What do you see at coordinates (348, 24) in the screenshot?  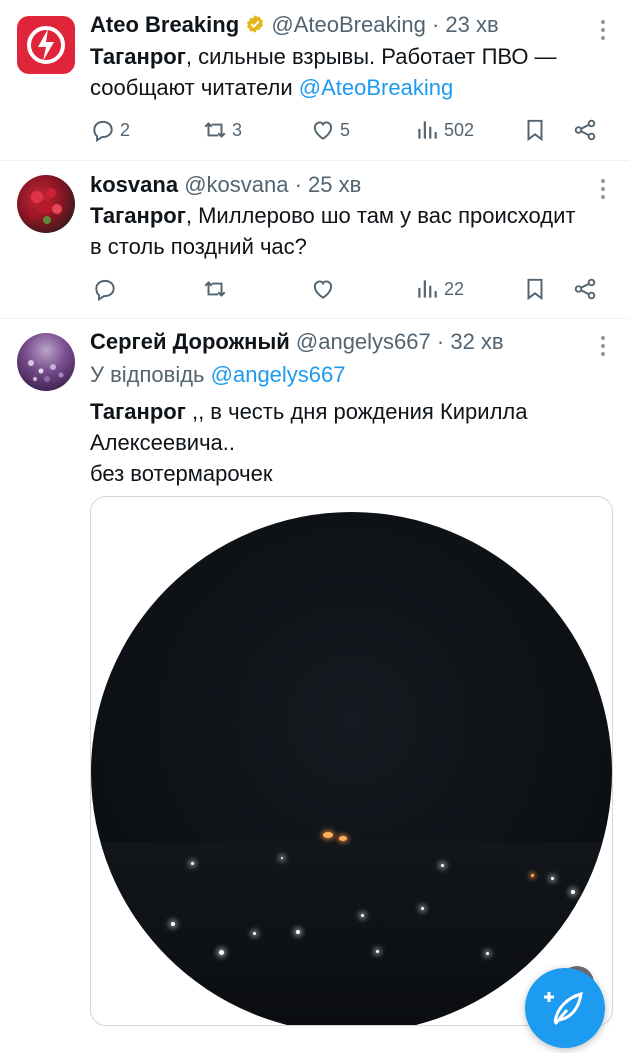 I see `handle: @AteoBreaking` at bounding box center [348, 24].